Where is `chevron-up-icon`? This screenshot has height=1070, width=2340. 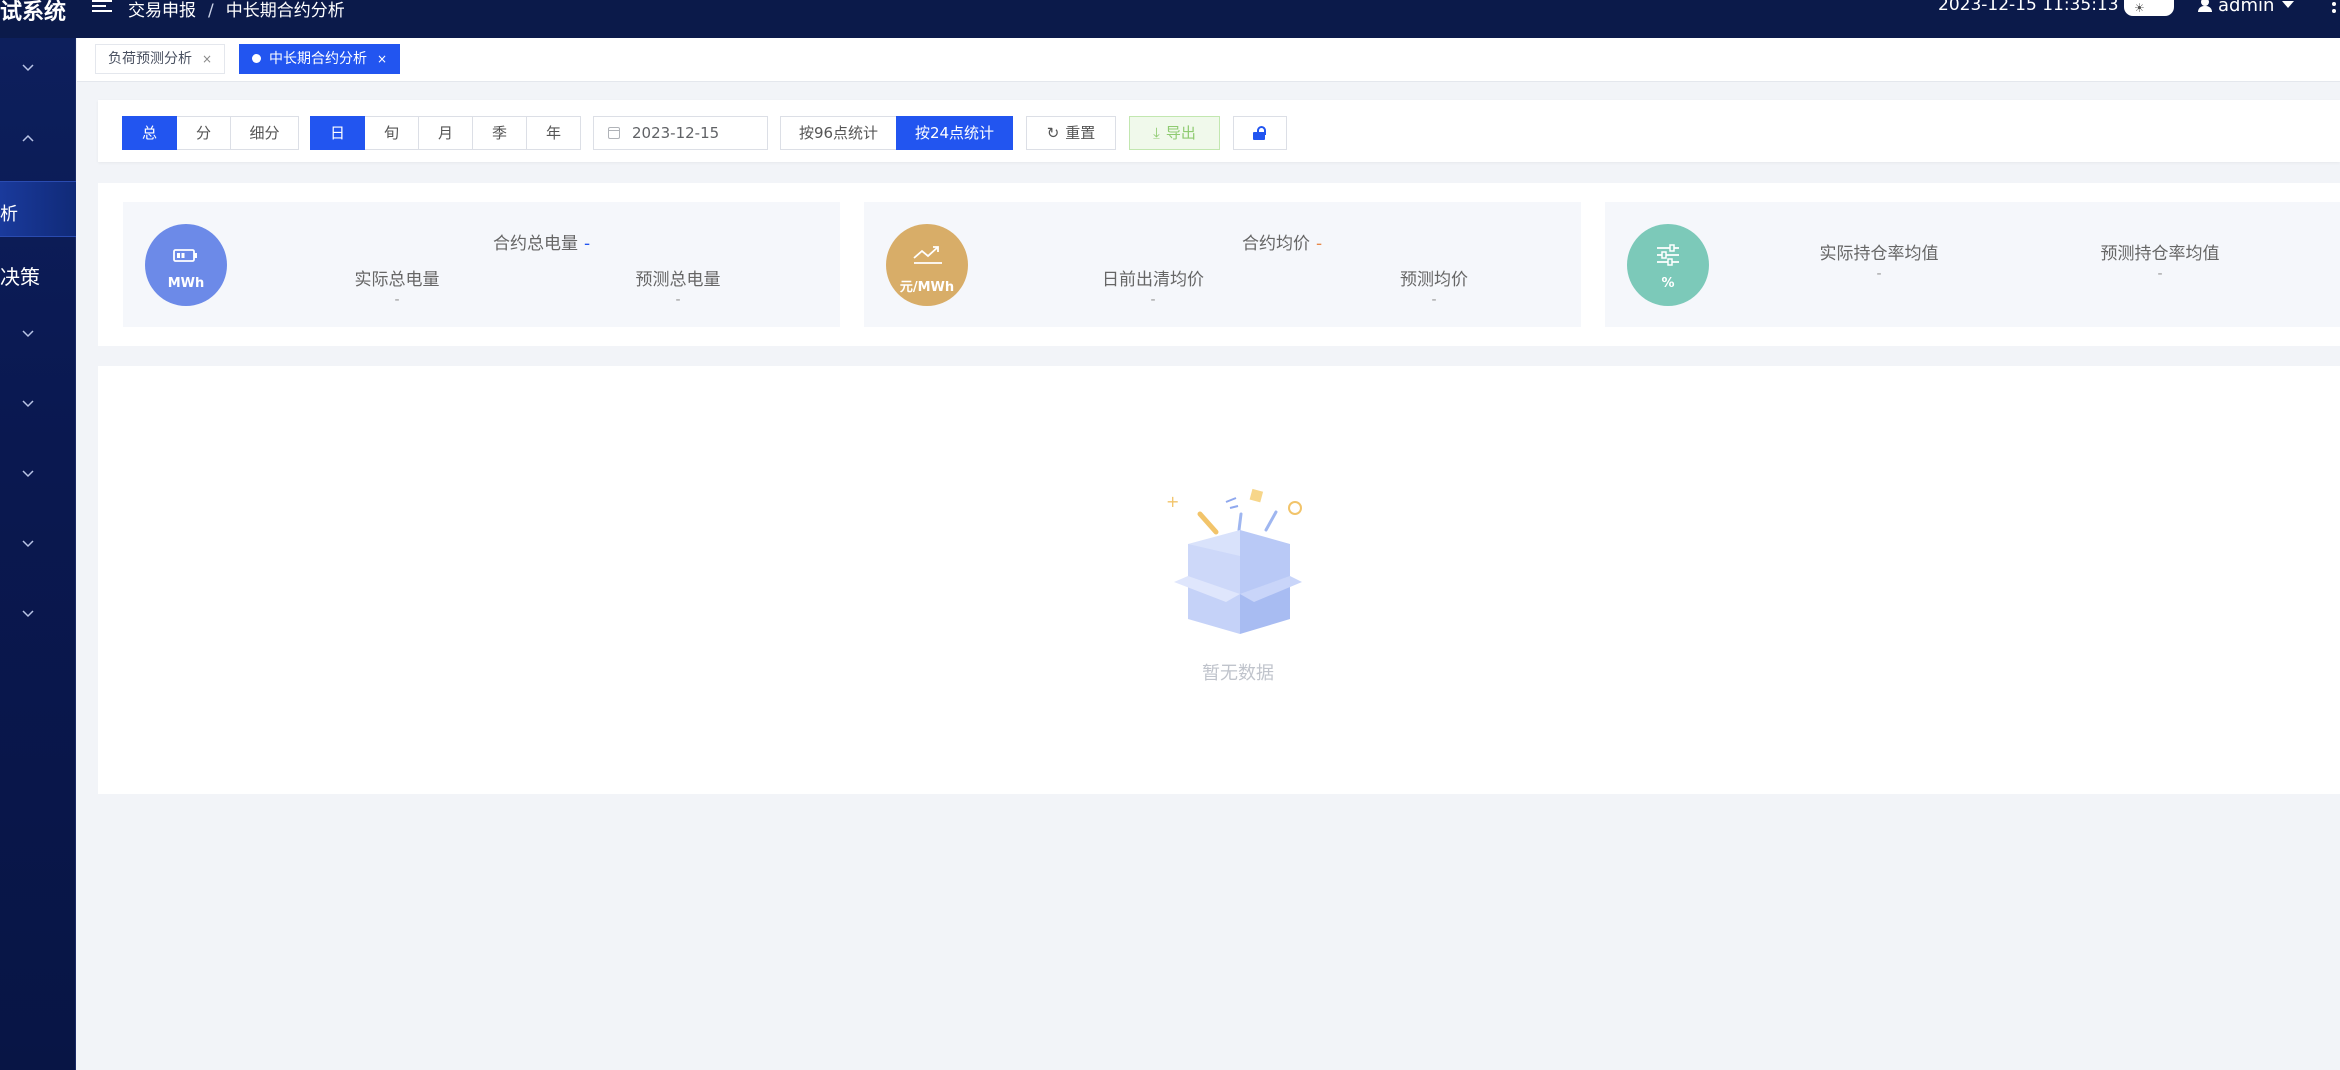
chevron-up-icon is located at coordinates (28, 140).